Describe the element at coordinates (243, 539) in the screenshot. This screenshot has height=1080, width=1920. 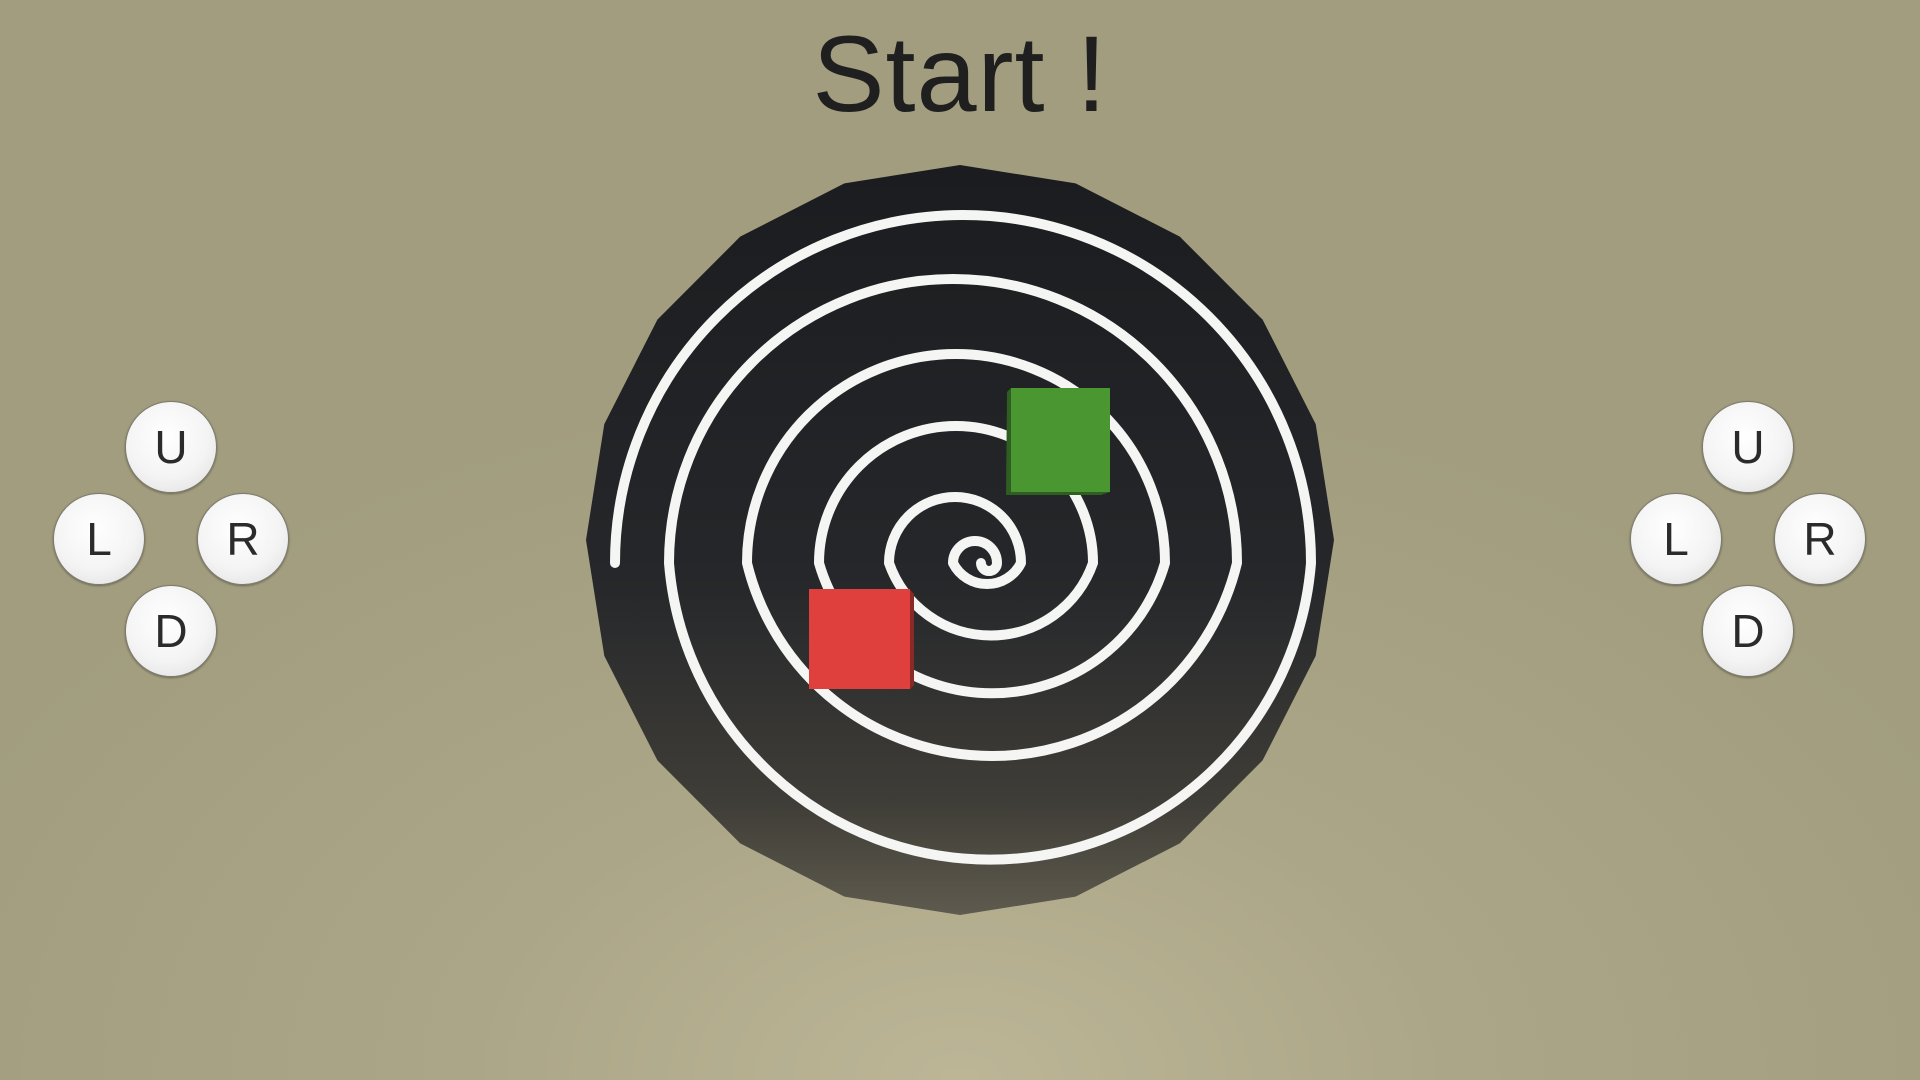
I see `left-right-button: R` at that location.